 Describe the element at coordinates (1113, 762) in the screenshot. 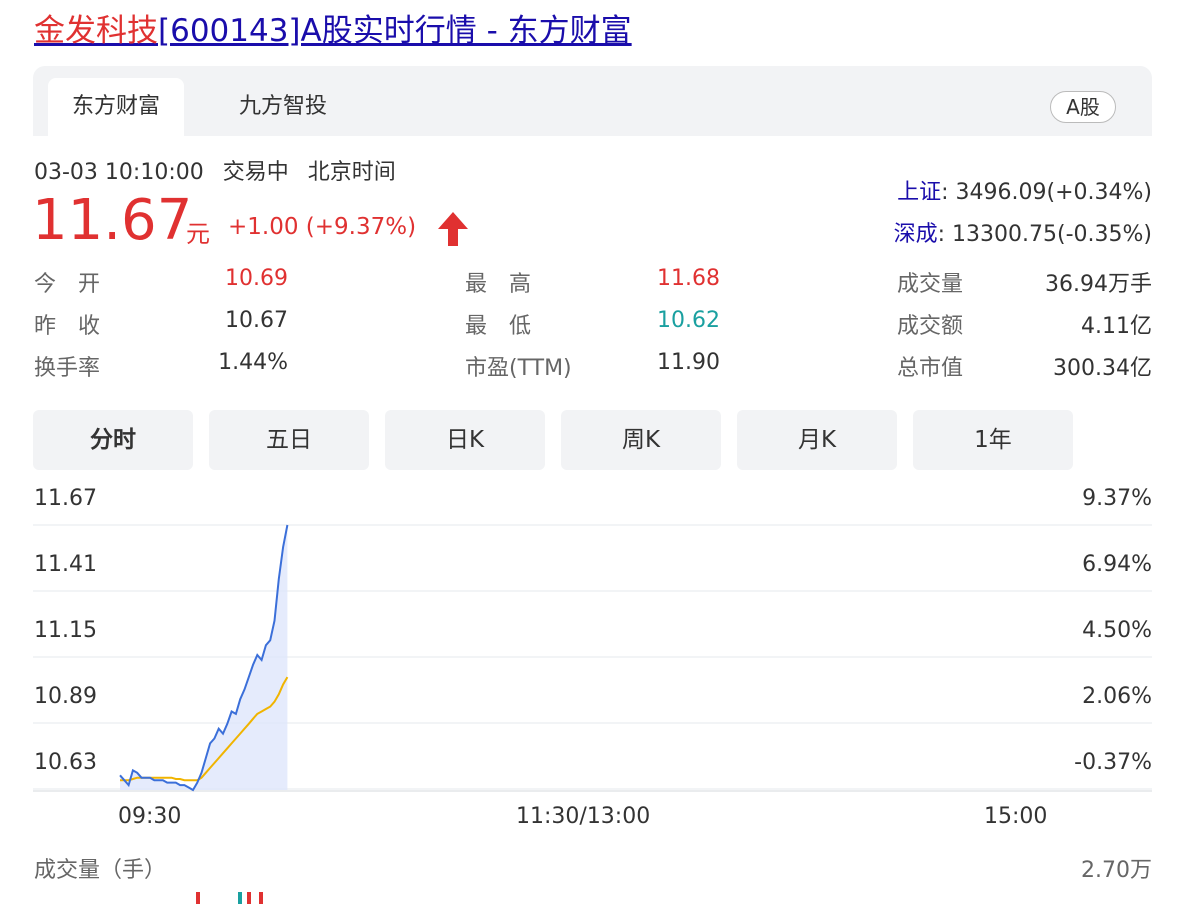

I see `y-pct-tick-label: -0.37%` at that location.